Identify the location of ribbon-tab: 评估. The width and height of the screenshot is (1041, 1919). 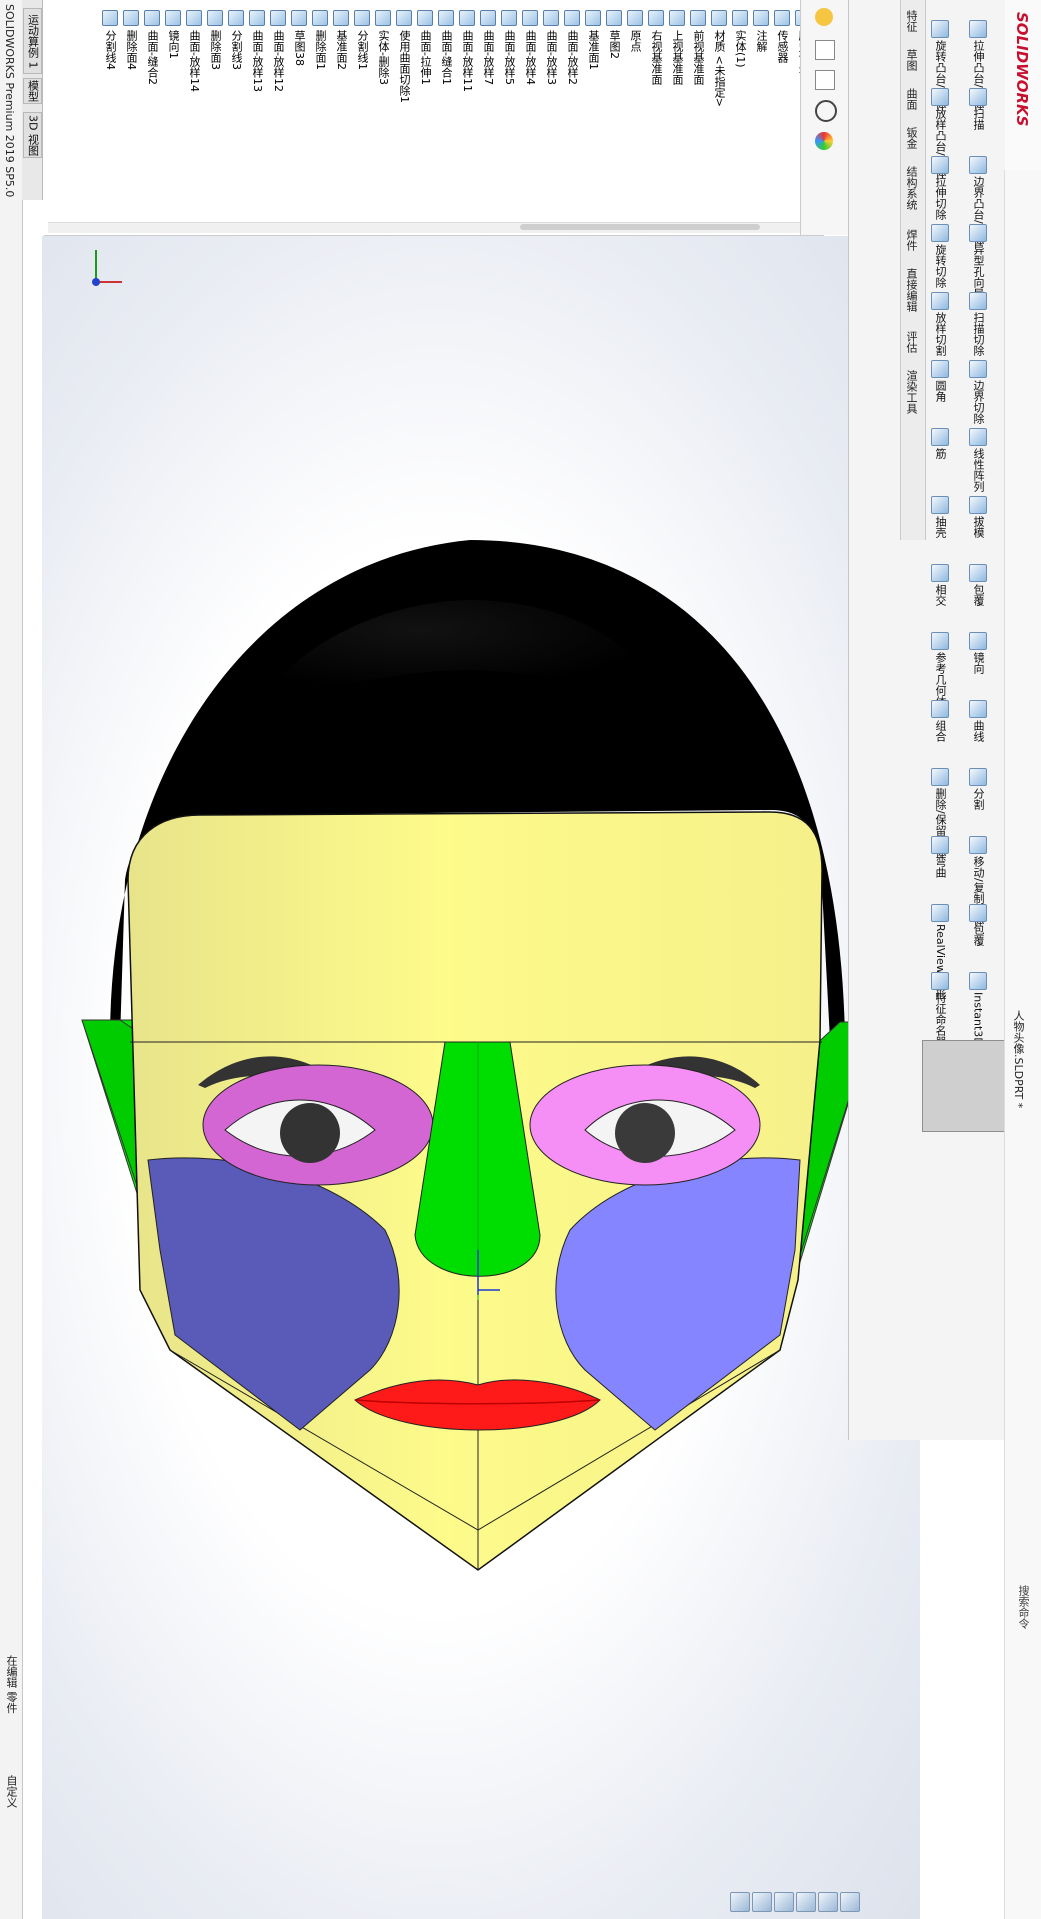
(911, 342).